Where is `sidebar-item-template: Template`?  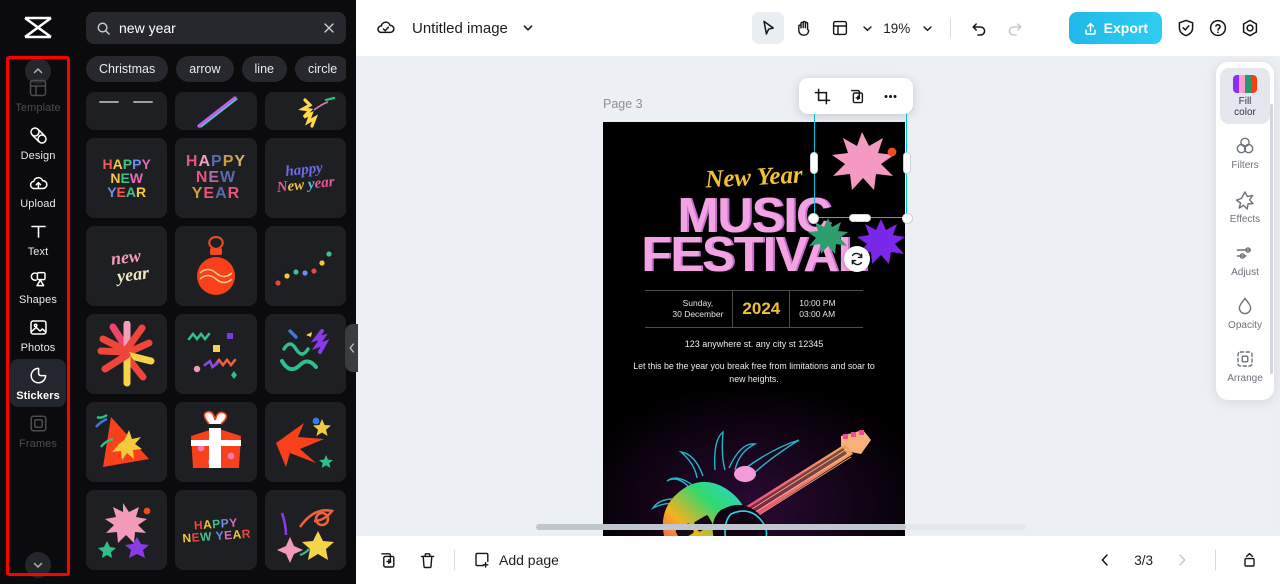
sidebar-item-template: Template is located at coordinates (38, 95).